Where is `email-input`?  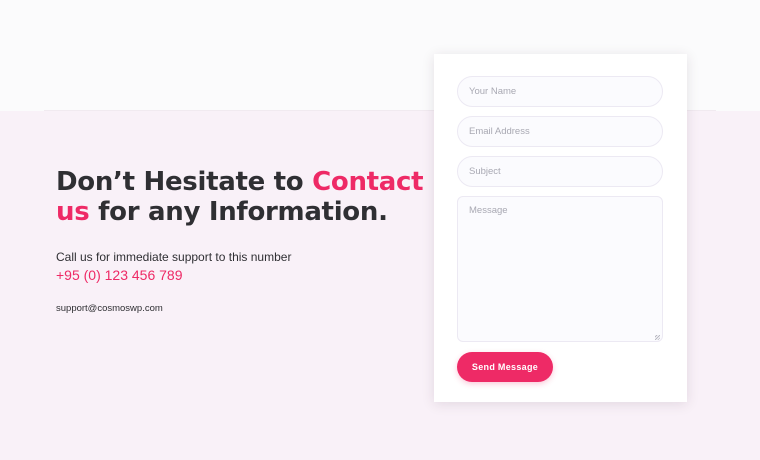
email-input is located at coordinates (560, 131).